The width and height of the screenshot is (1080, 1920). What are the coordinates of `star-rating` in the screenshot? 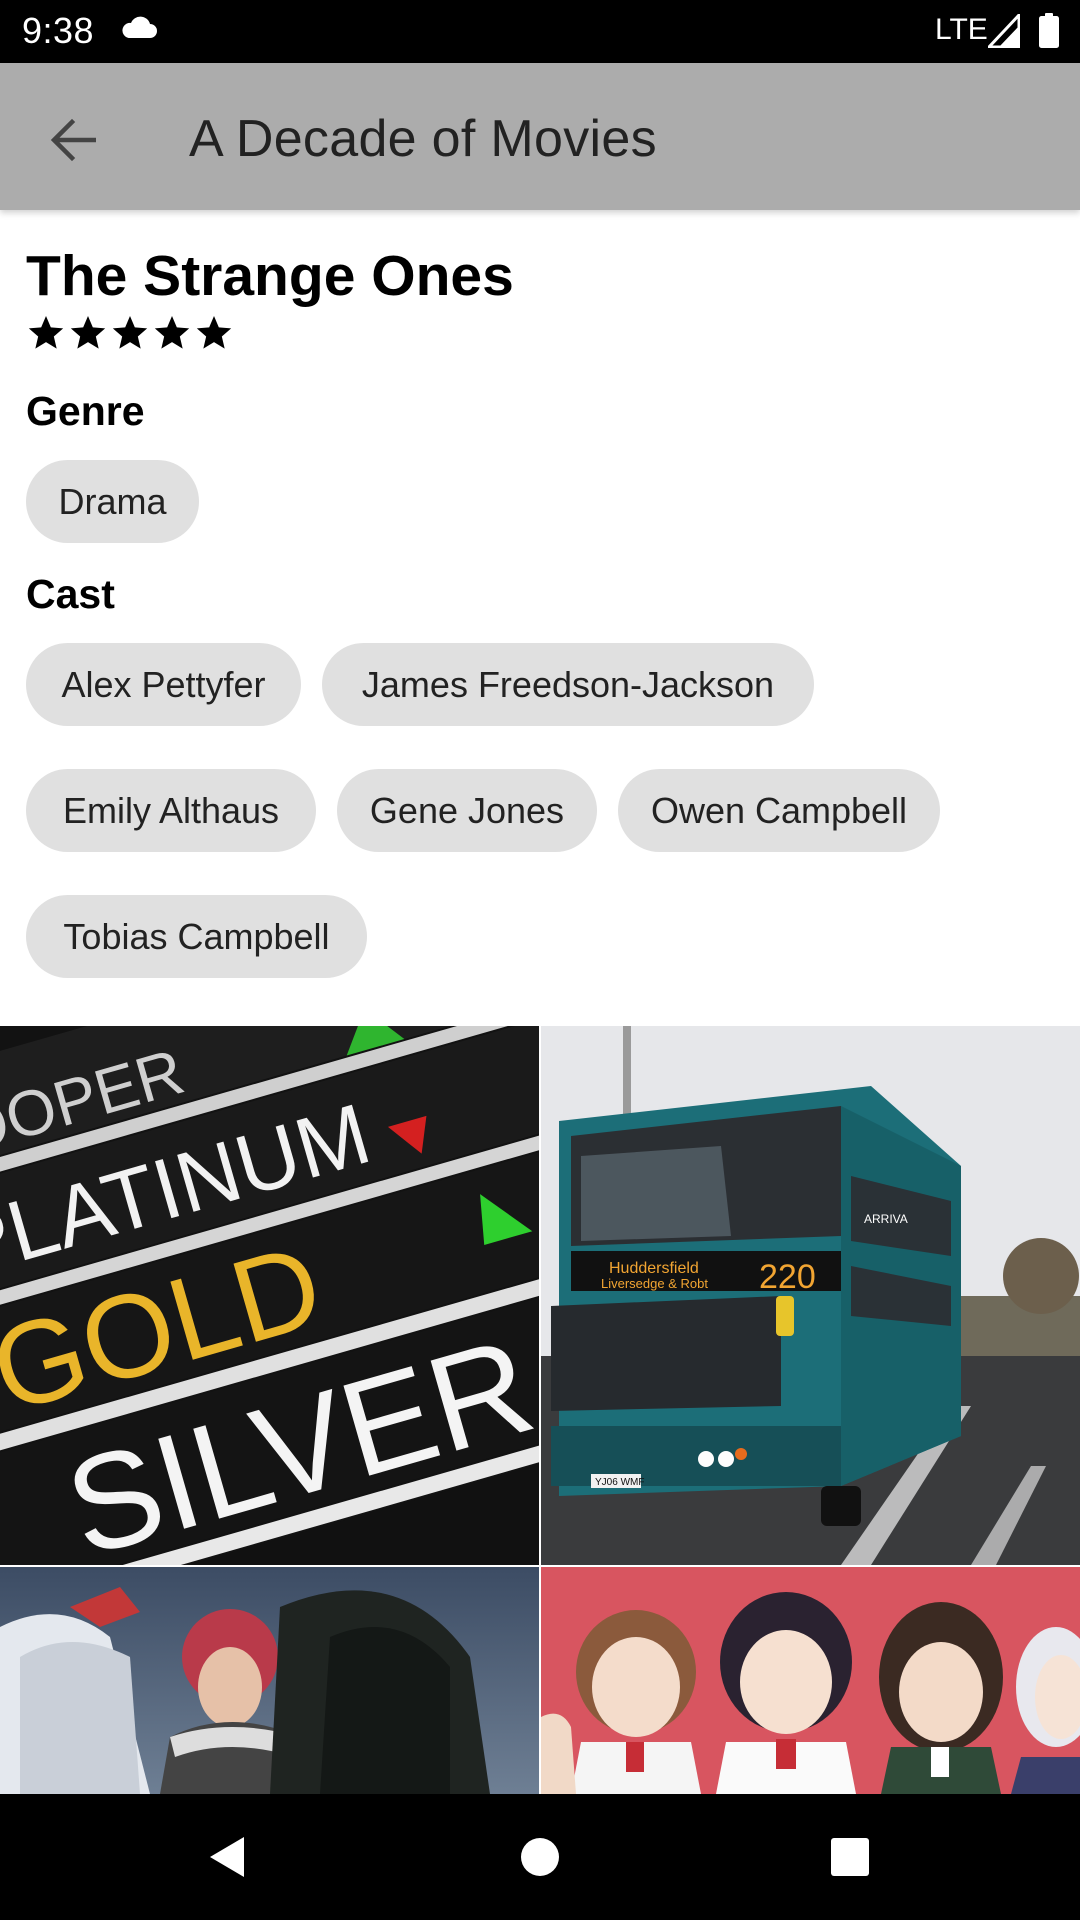 It's located at (130, 333).